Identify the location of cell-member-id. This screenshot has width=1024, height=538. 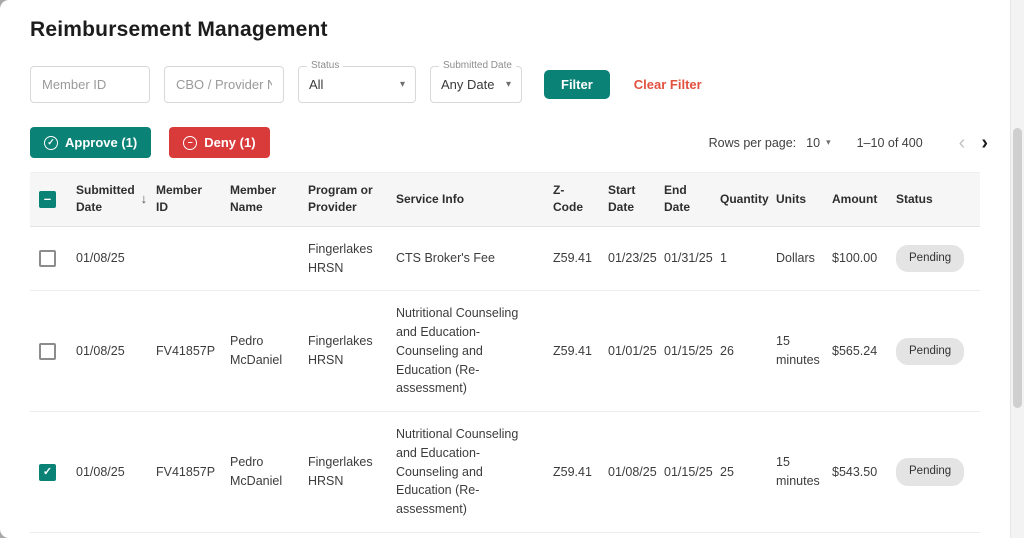
(185, 259).